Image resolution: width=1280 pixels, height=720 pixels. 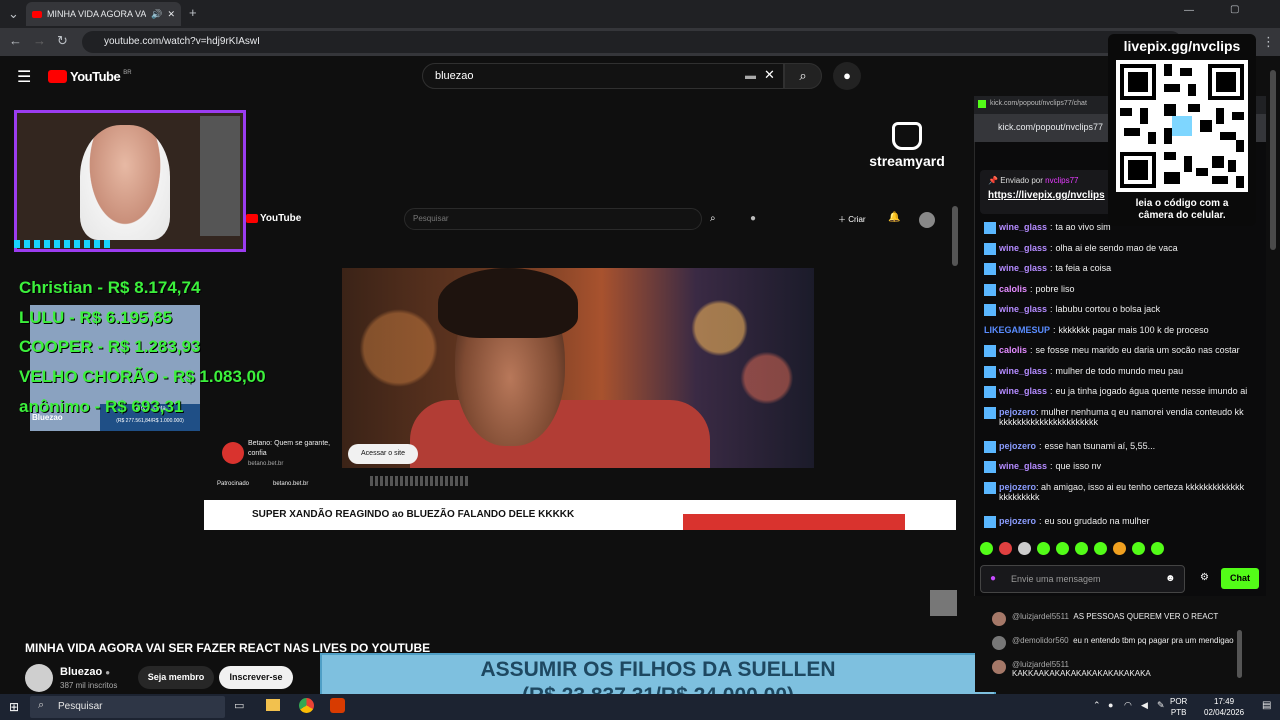 What do you see at coordinates (90, 76) in the screenshot?
I see `youtube-logo: YouTube BR` at bounding box center [90, 76].